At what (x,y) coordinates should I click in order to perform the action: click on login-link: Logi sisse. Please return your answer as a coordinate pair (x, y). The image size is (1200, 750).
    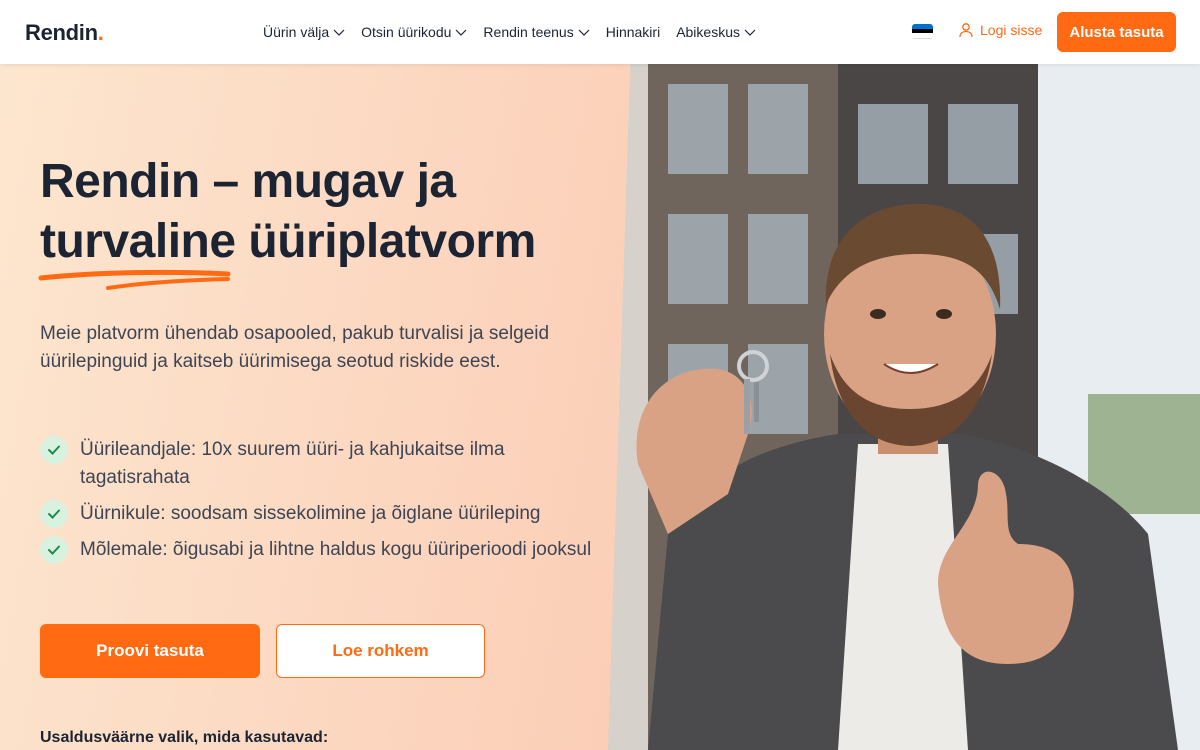
    Looking at the image, I should click on (1000, 30).